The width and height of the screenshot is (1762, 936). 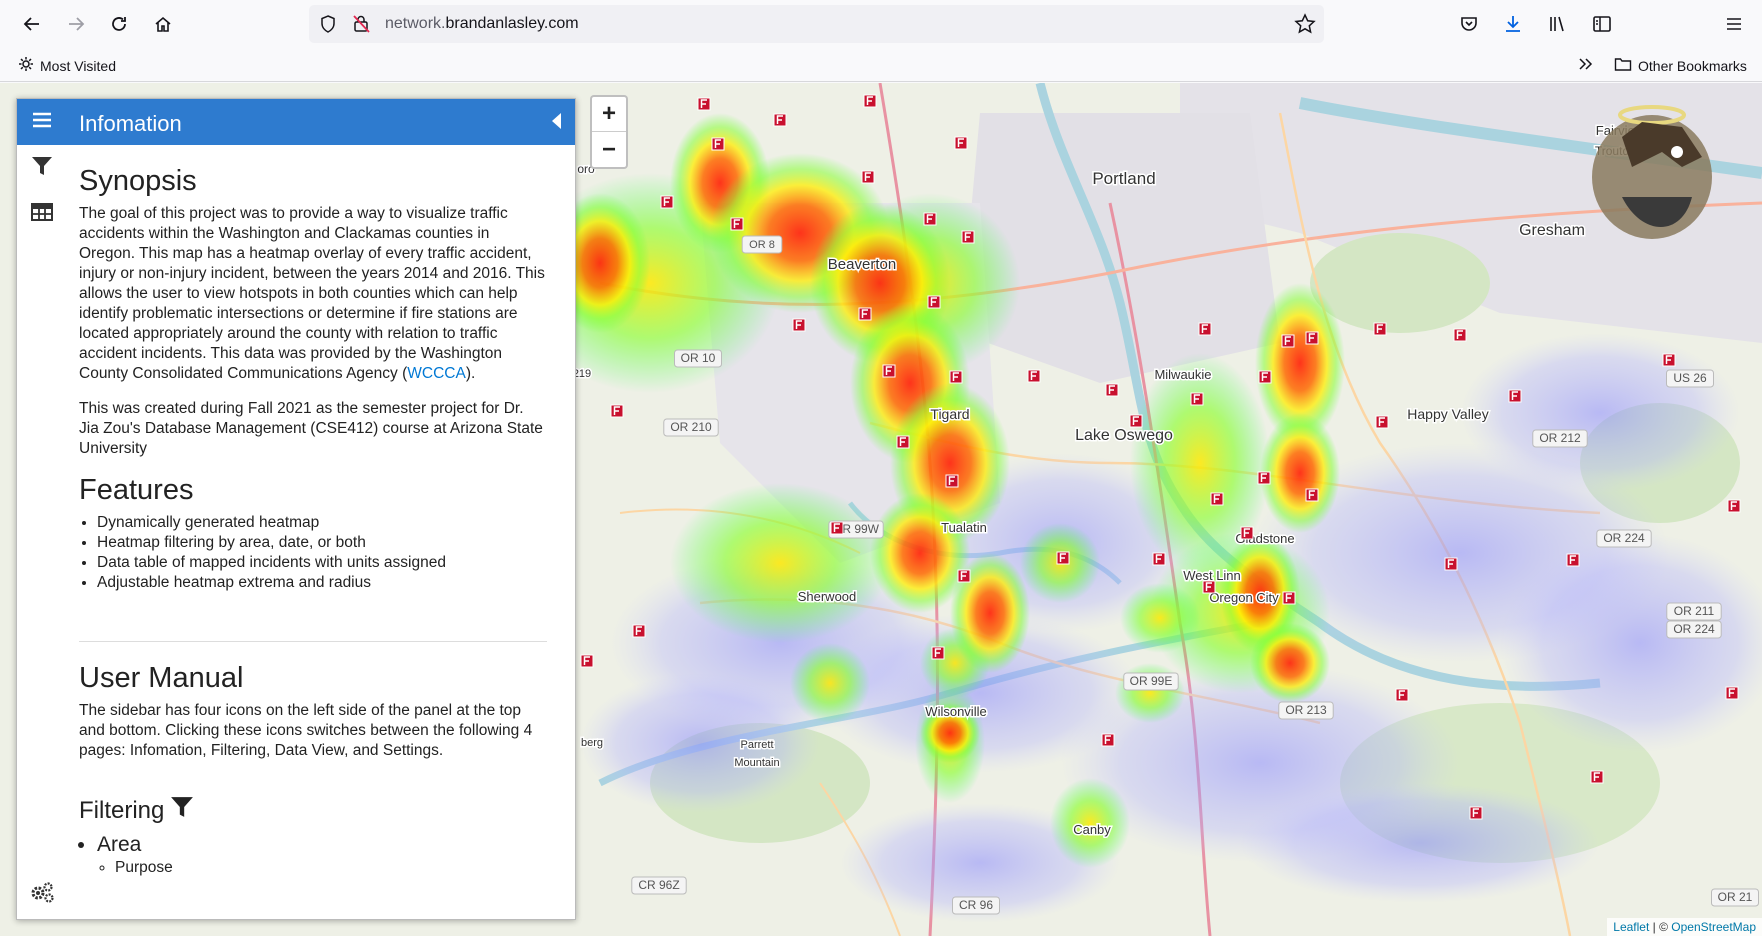 I want to click on reload-icon, so click(x=119, y=24).